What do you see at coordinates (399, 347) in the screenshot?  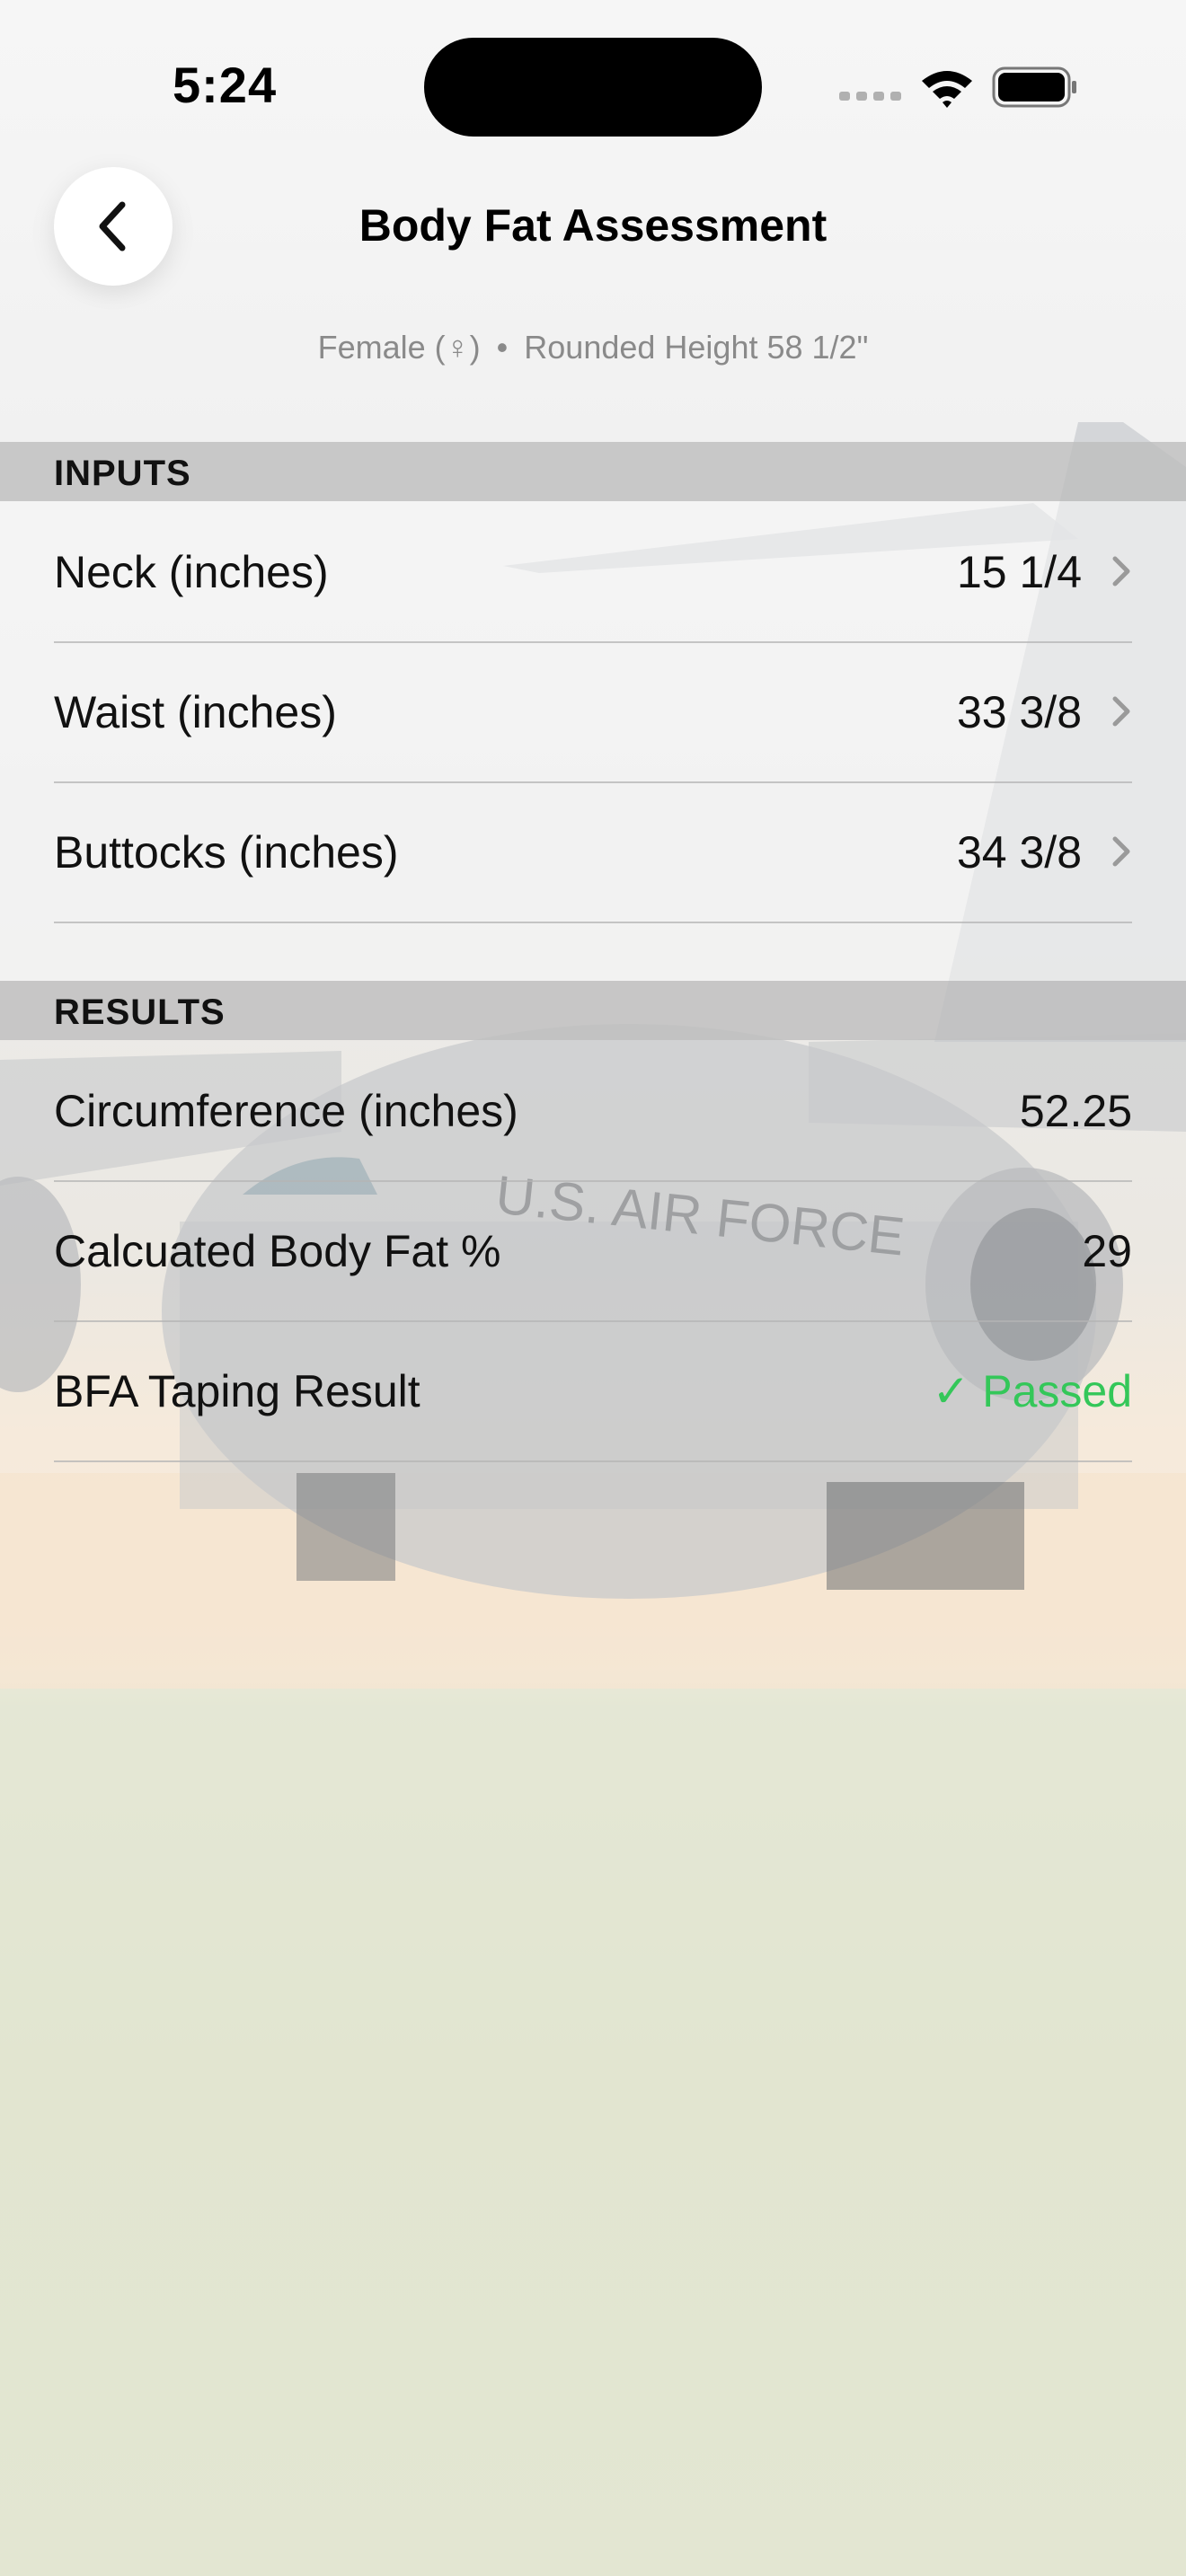 I see `gender-label: Female (♀)` at bounding box center [399, 347].